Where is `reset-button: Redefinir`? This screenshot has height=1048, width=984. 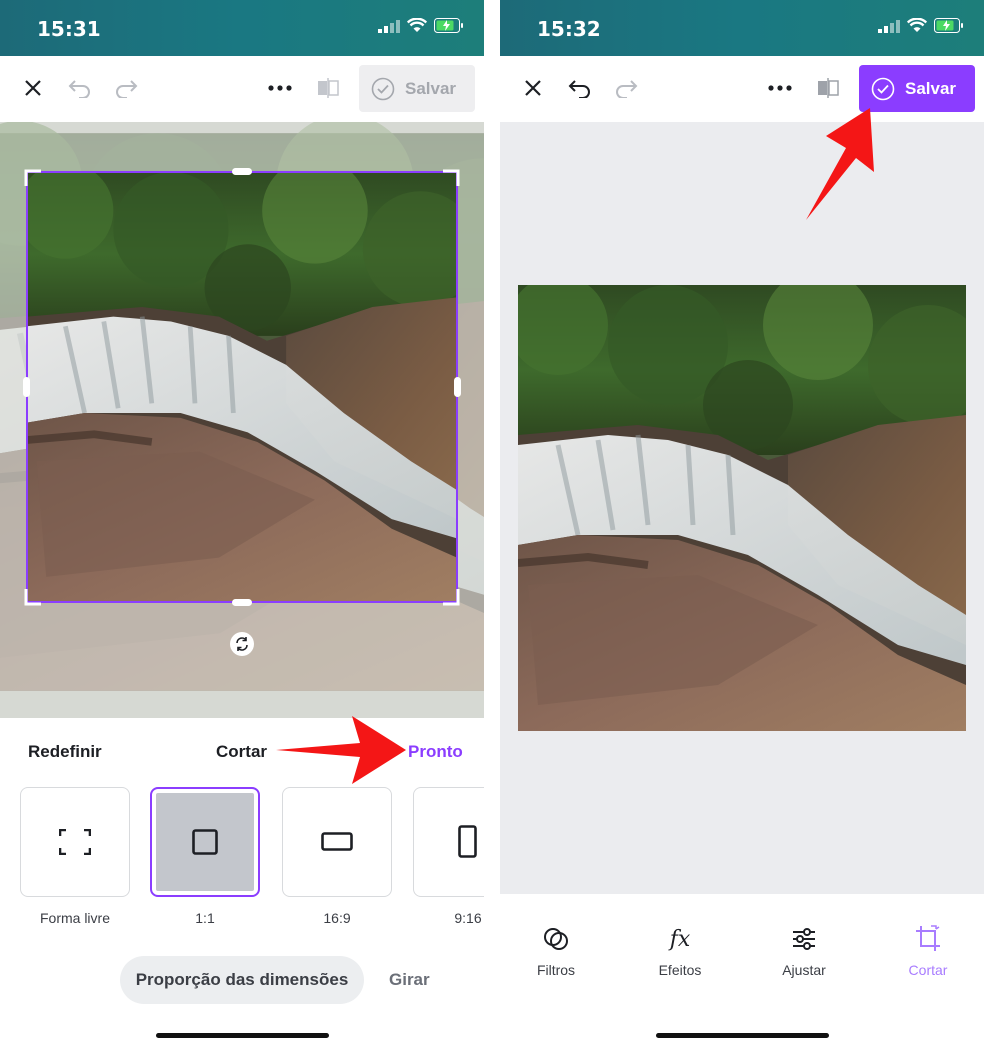
reset-button: Redefinir is located at coordinates (65, 752).